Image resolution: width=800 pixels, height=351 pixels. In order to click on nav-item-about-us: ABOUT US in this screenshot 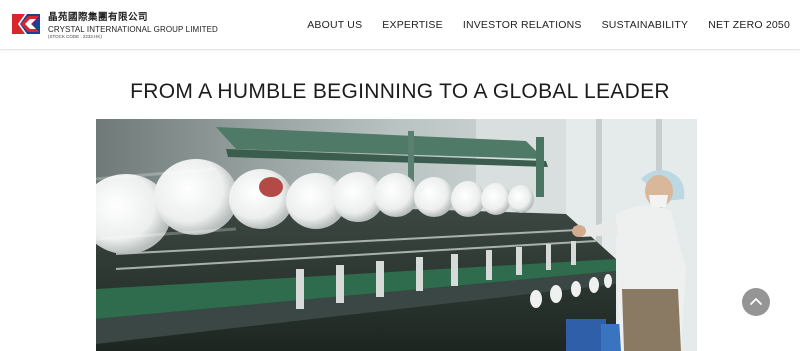, I will do `click(334, 25)`.